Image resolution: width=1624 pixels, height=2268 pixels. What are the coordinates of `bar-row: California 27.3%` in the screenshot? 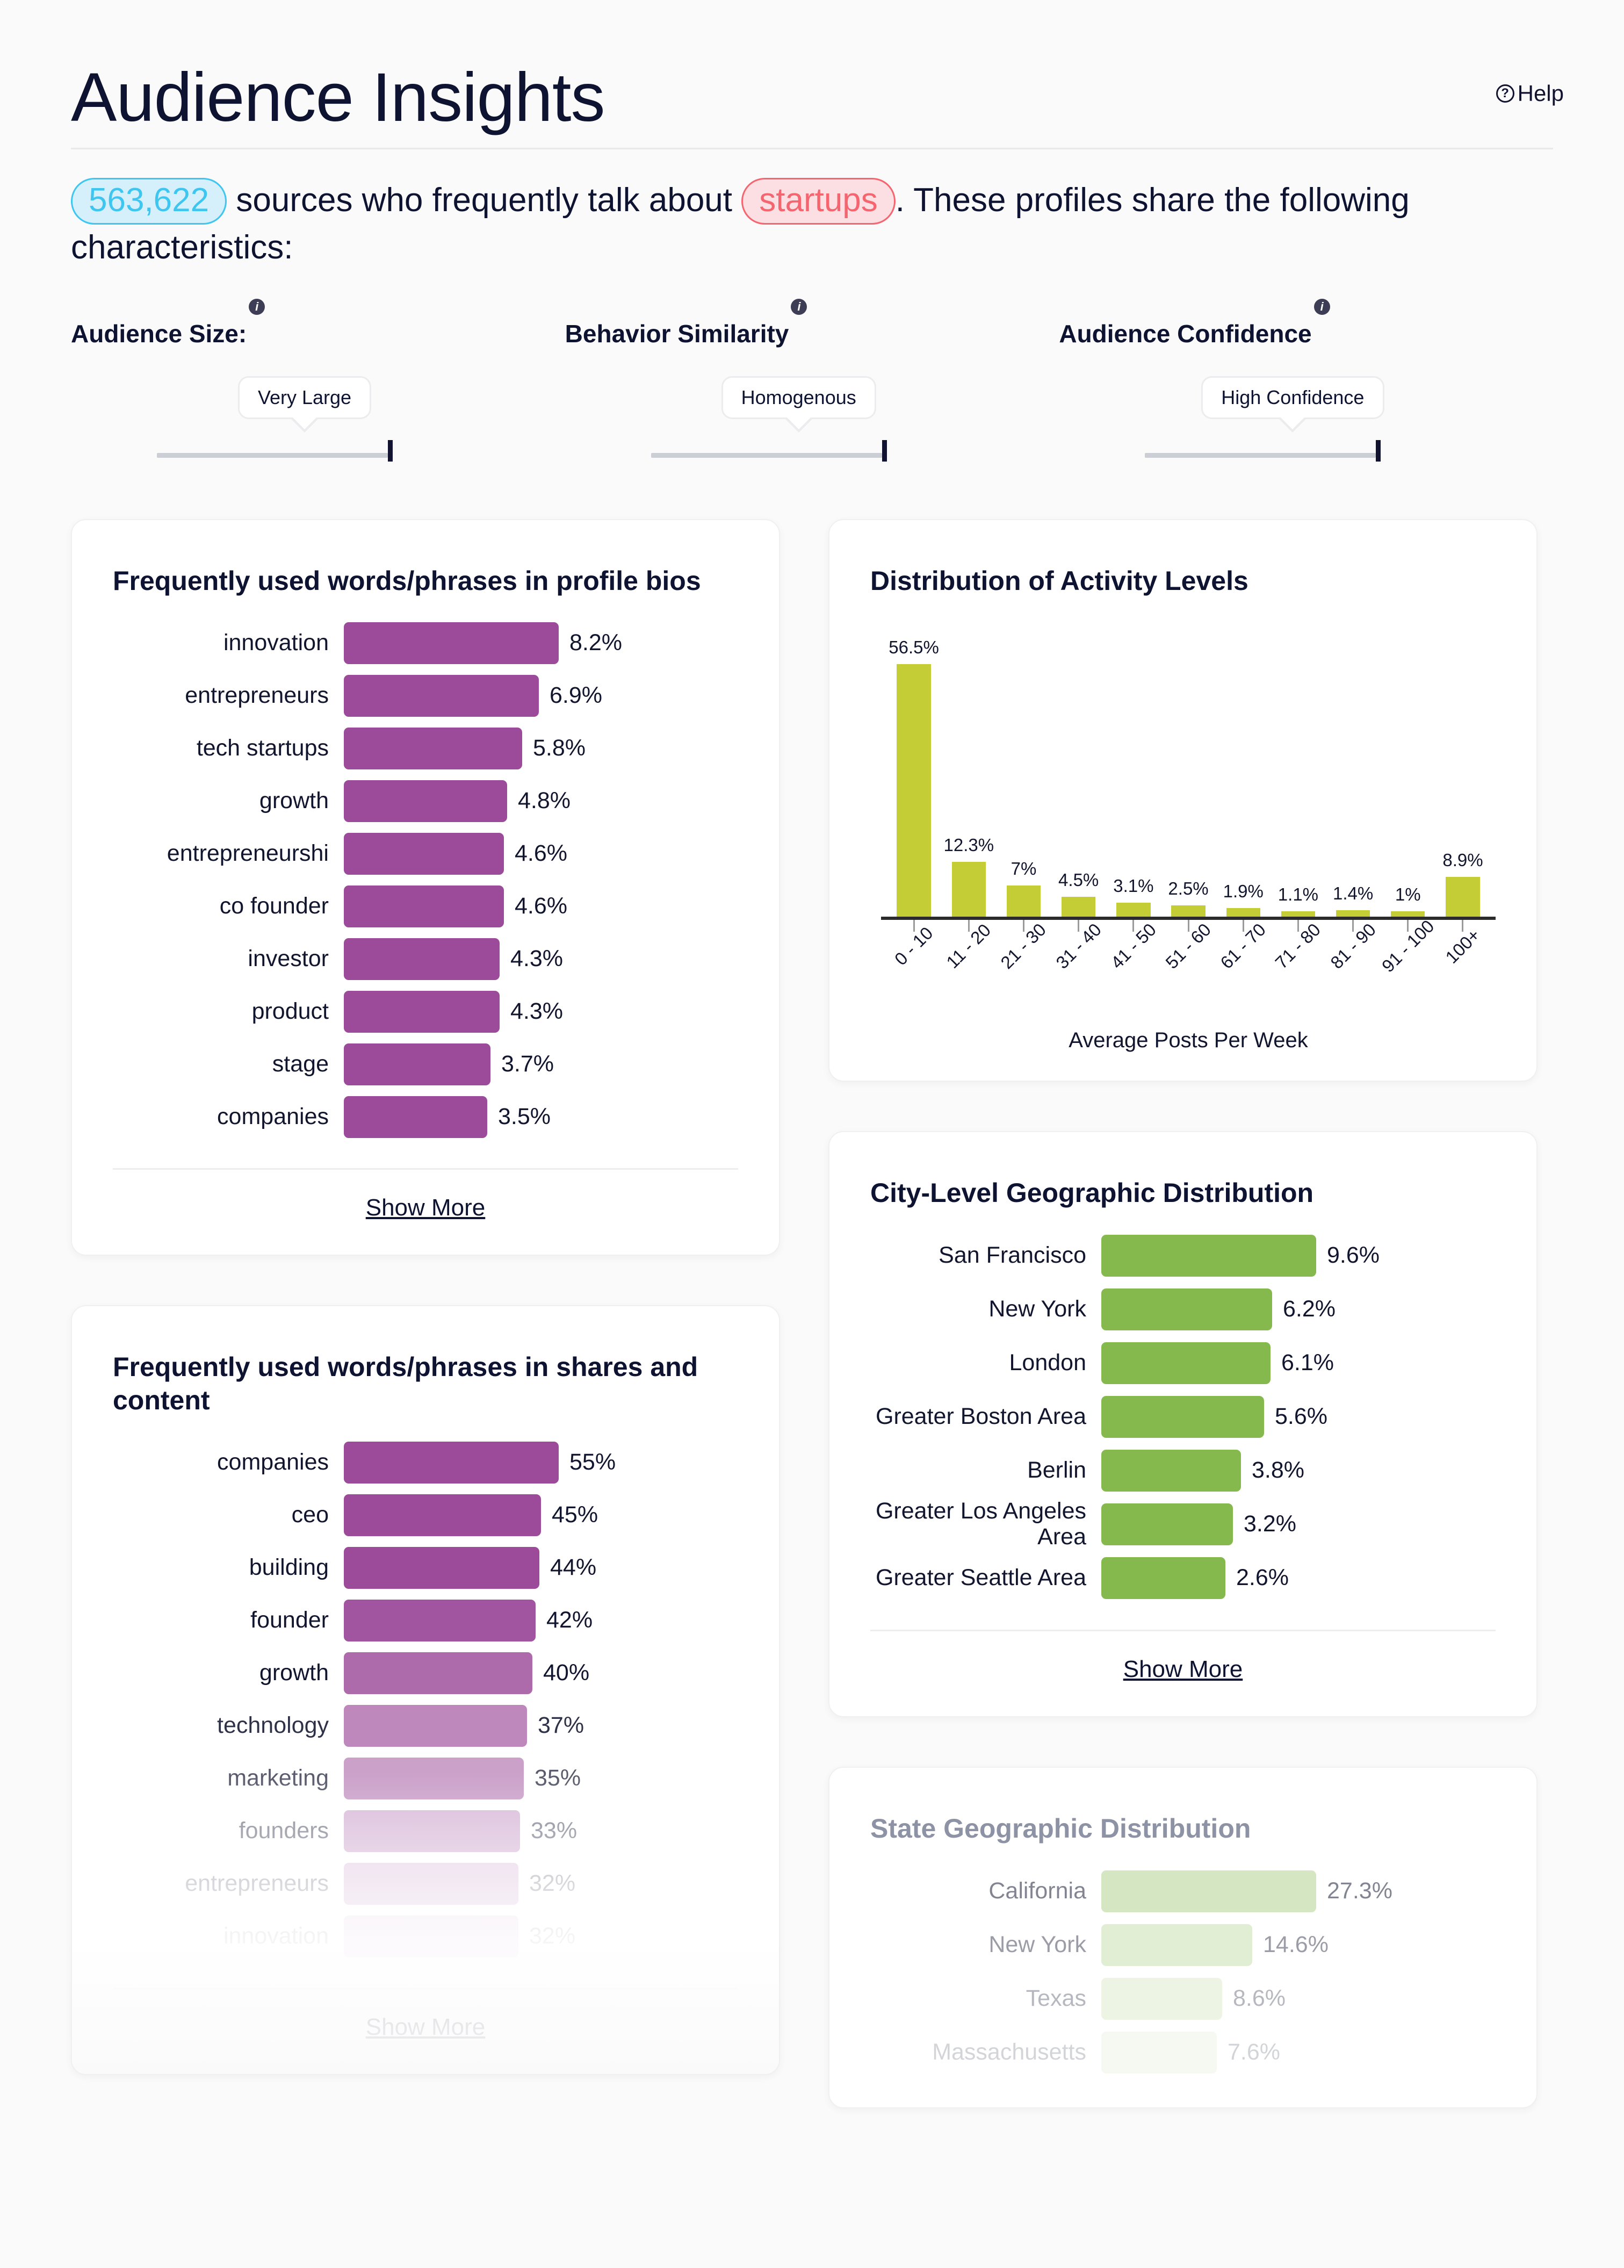 It's located at (1183, 1891).